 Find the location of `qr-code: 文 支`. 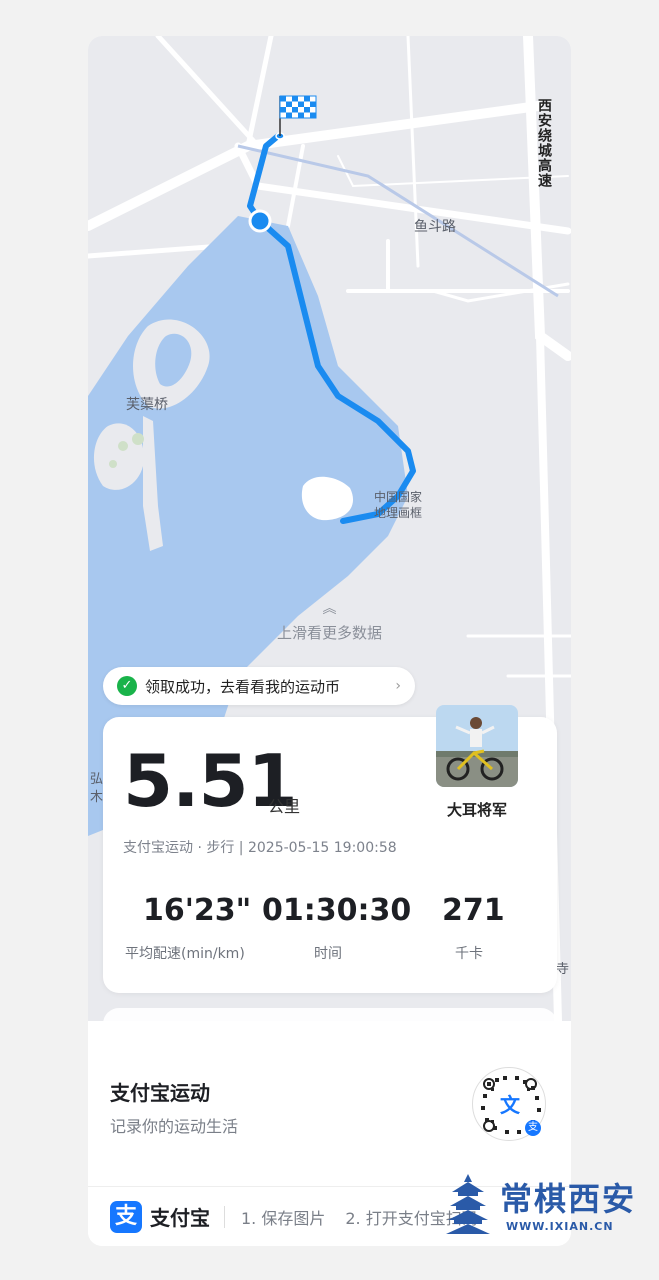

qr-code: 文 支 is located at coordinates (509, 1104).